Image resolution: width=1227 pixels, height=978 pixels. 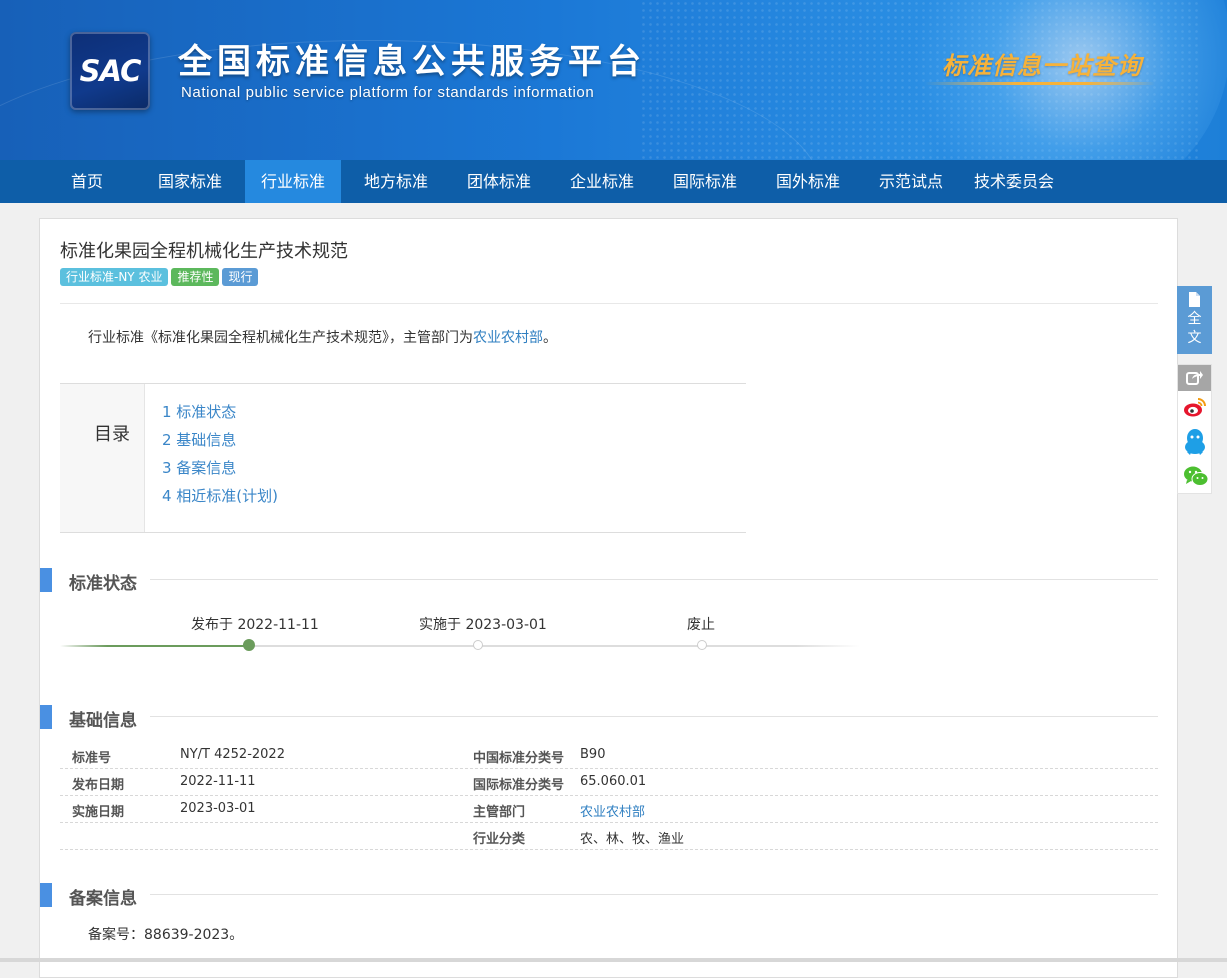 I want to click on nav-item-committee: 技术委员会, so click(x=1014, y=181).